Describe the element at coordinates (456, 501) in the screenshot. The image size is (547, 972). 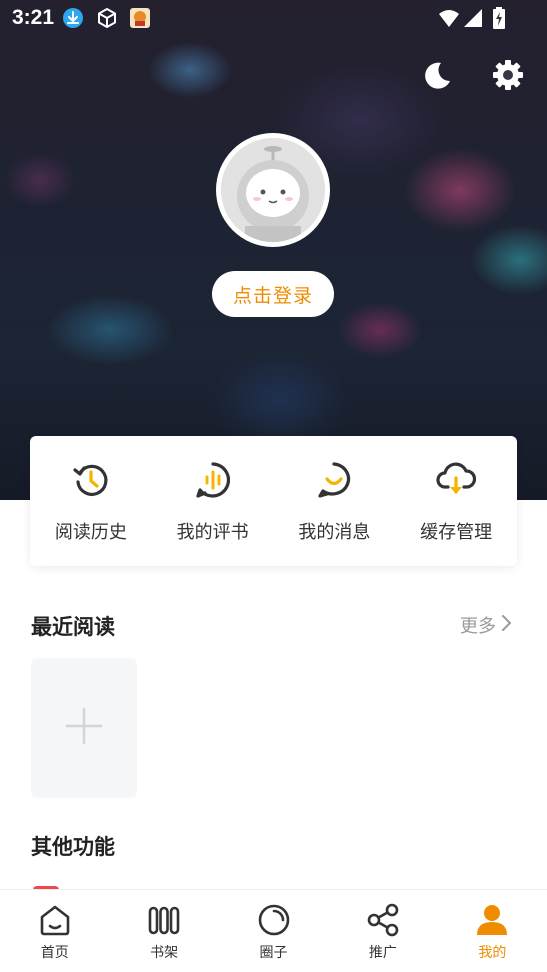
I see `quick-action-cache-management: 缓存管理` at that location.